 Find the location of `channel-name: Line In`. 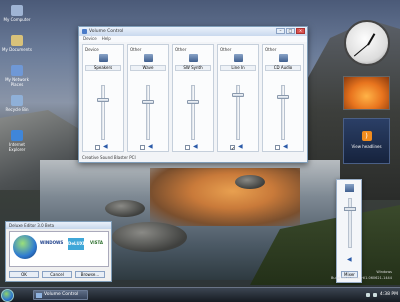

channel-name: Line In is located at coordinates (238, 68).